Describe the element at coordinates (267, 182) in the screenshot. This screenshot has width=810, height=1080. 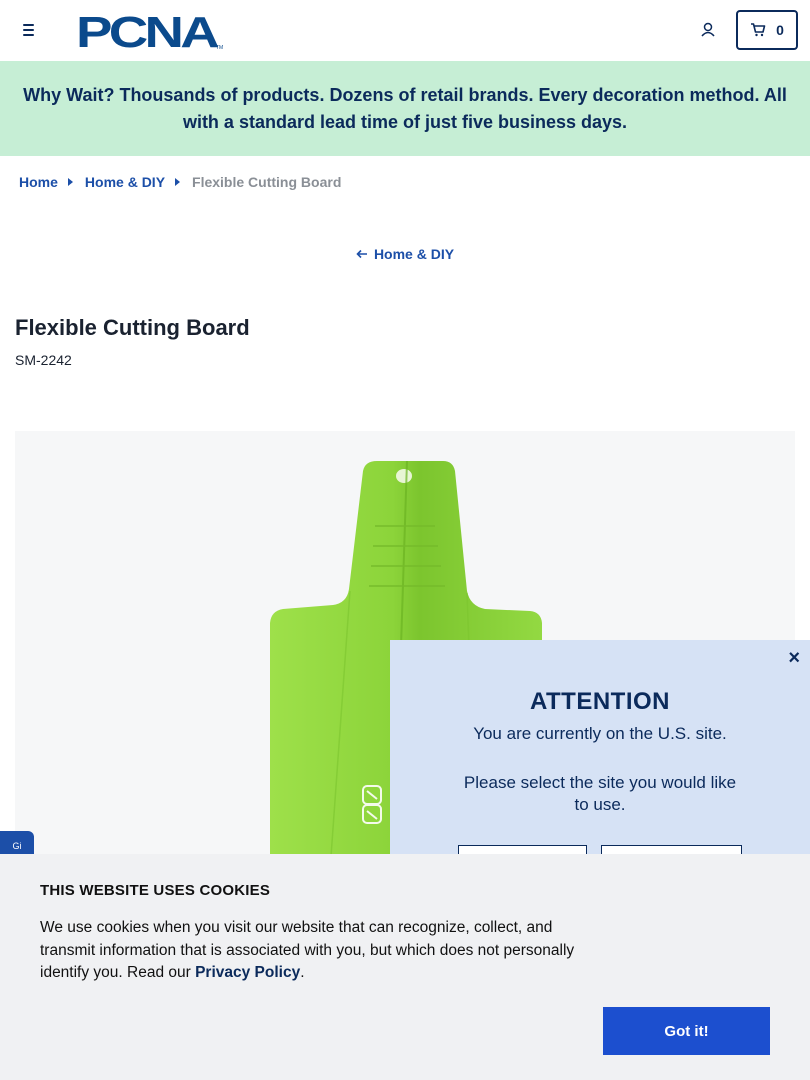
I see `breadcrumb-current: Flexible Cutting Board` at that location.